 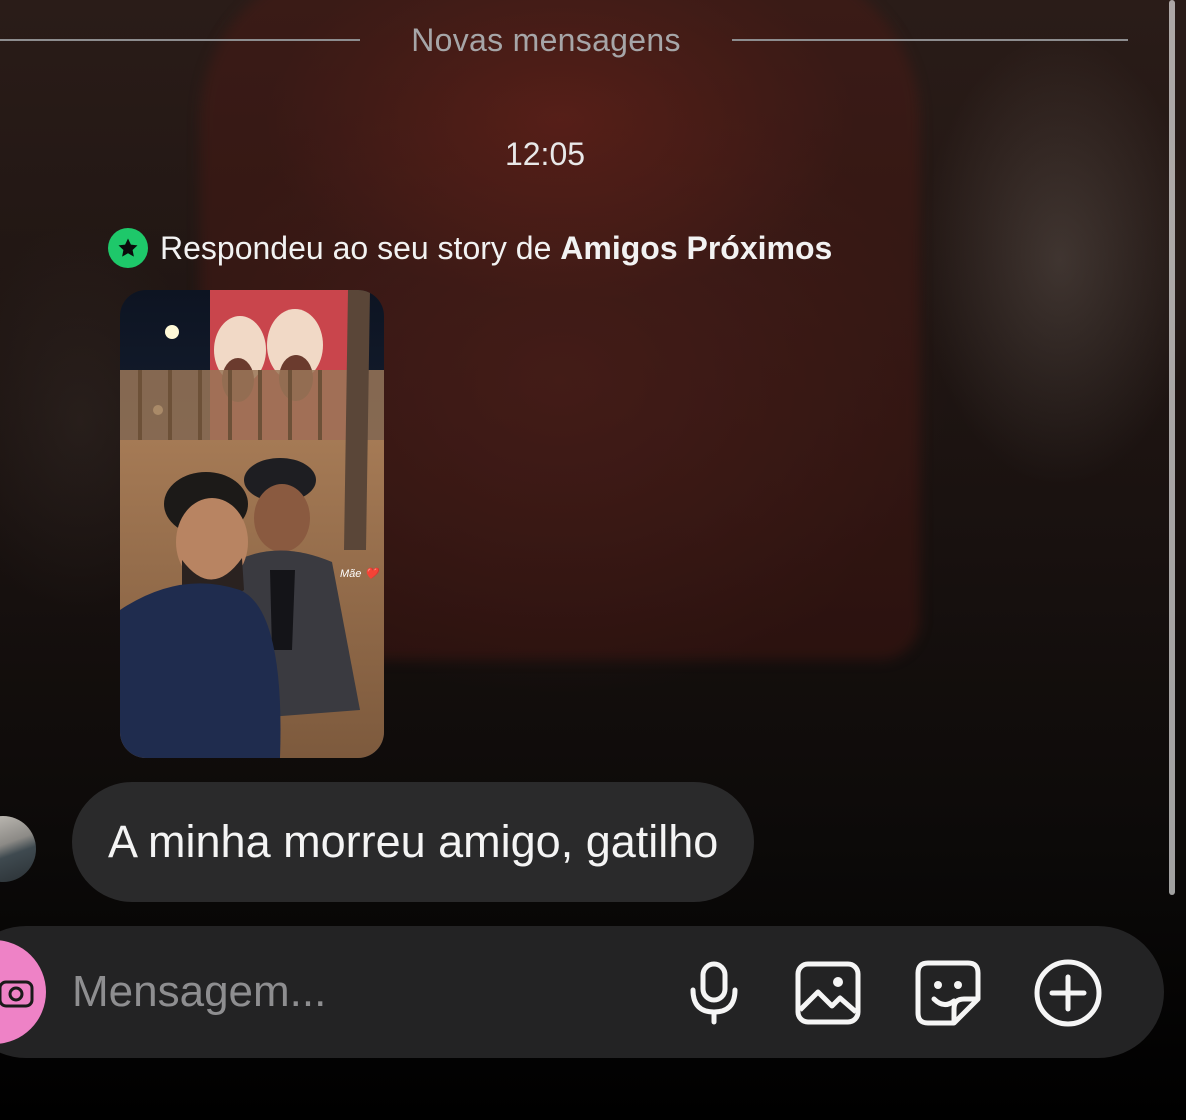 I want to click on gallery-button, so click(x=828, y=993).